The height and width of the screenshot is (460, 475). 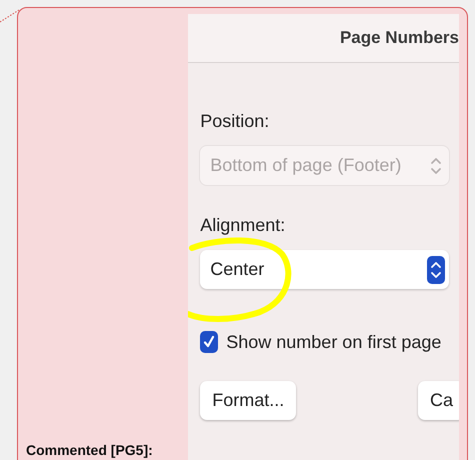 I want to click on dialog-title: Page Numbers, so click(x=399, y=38).